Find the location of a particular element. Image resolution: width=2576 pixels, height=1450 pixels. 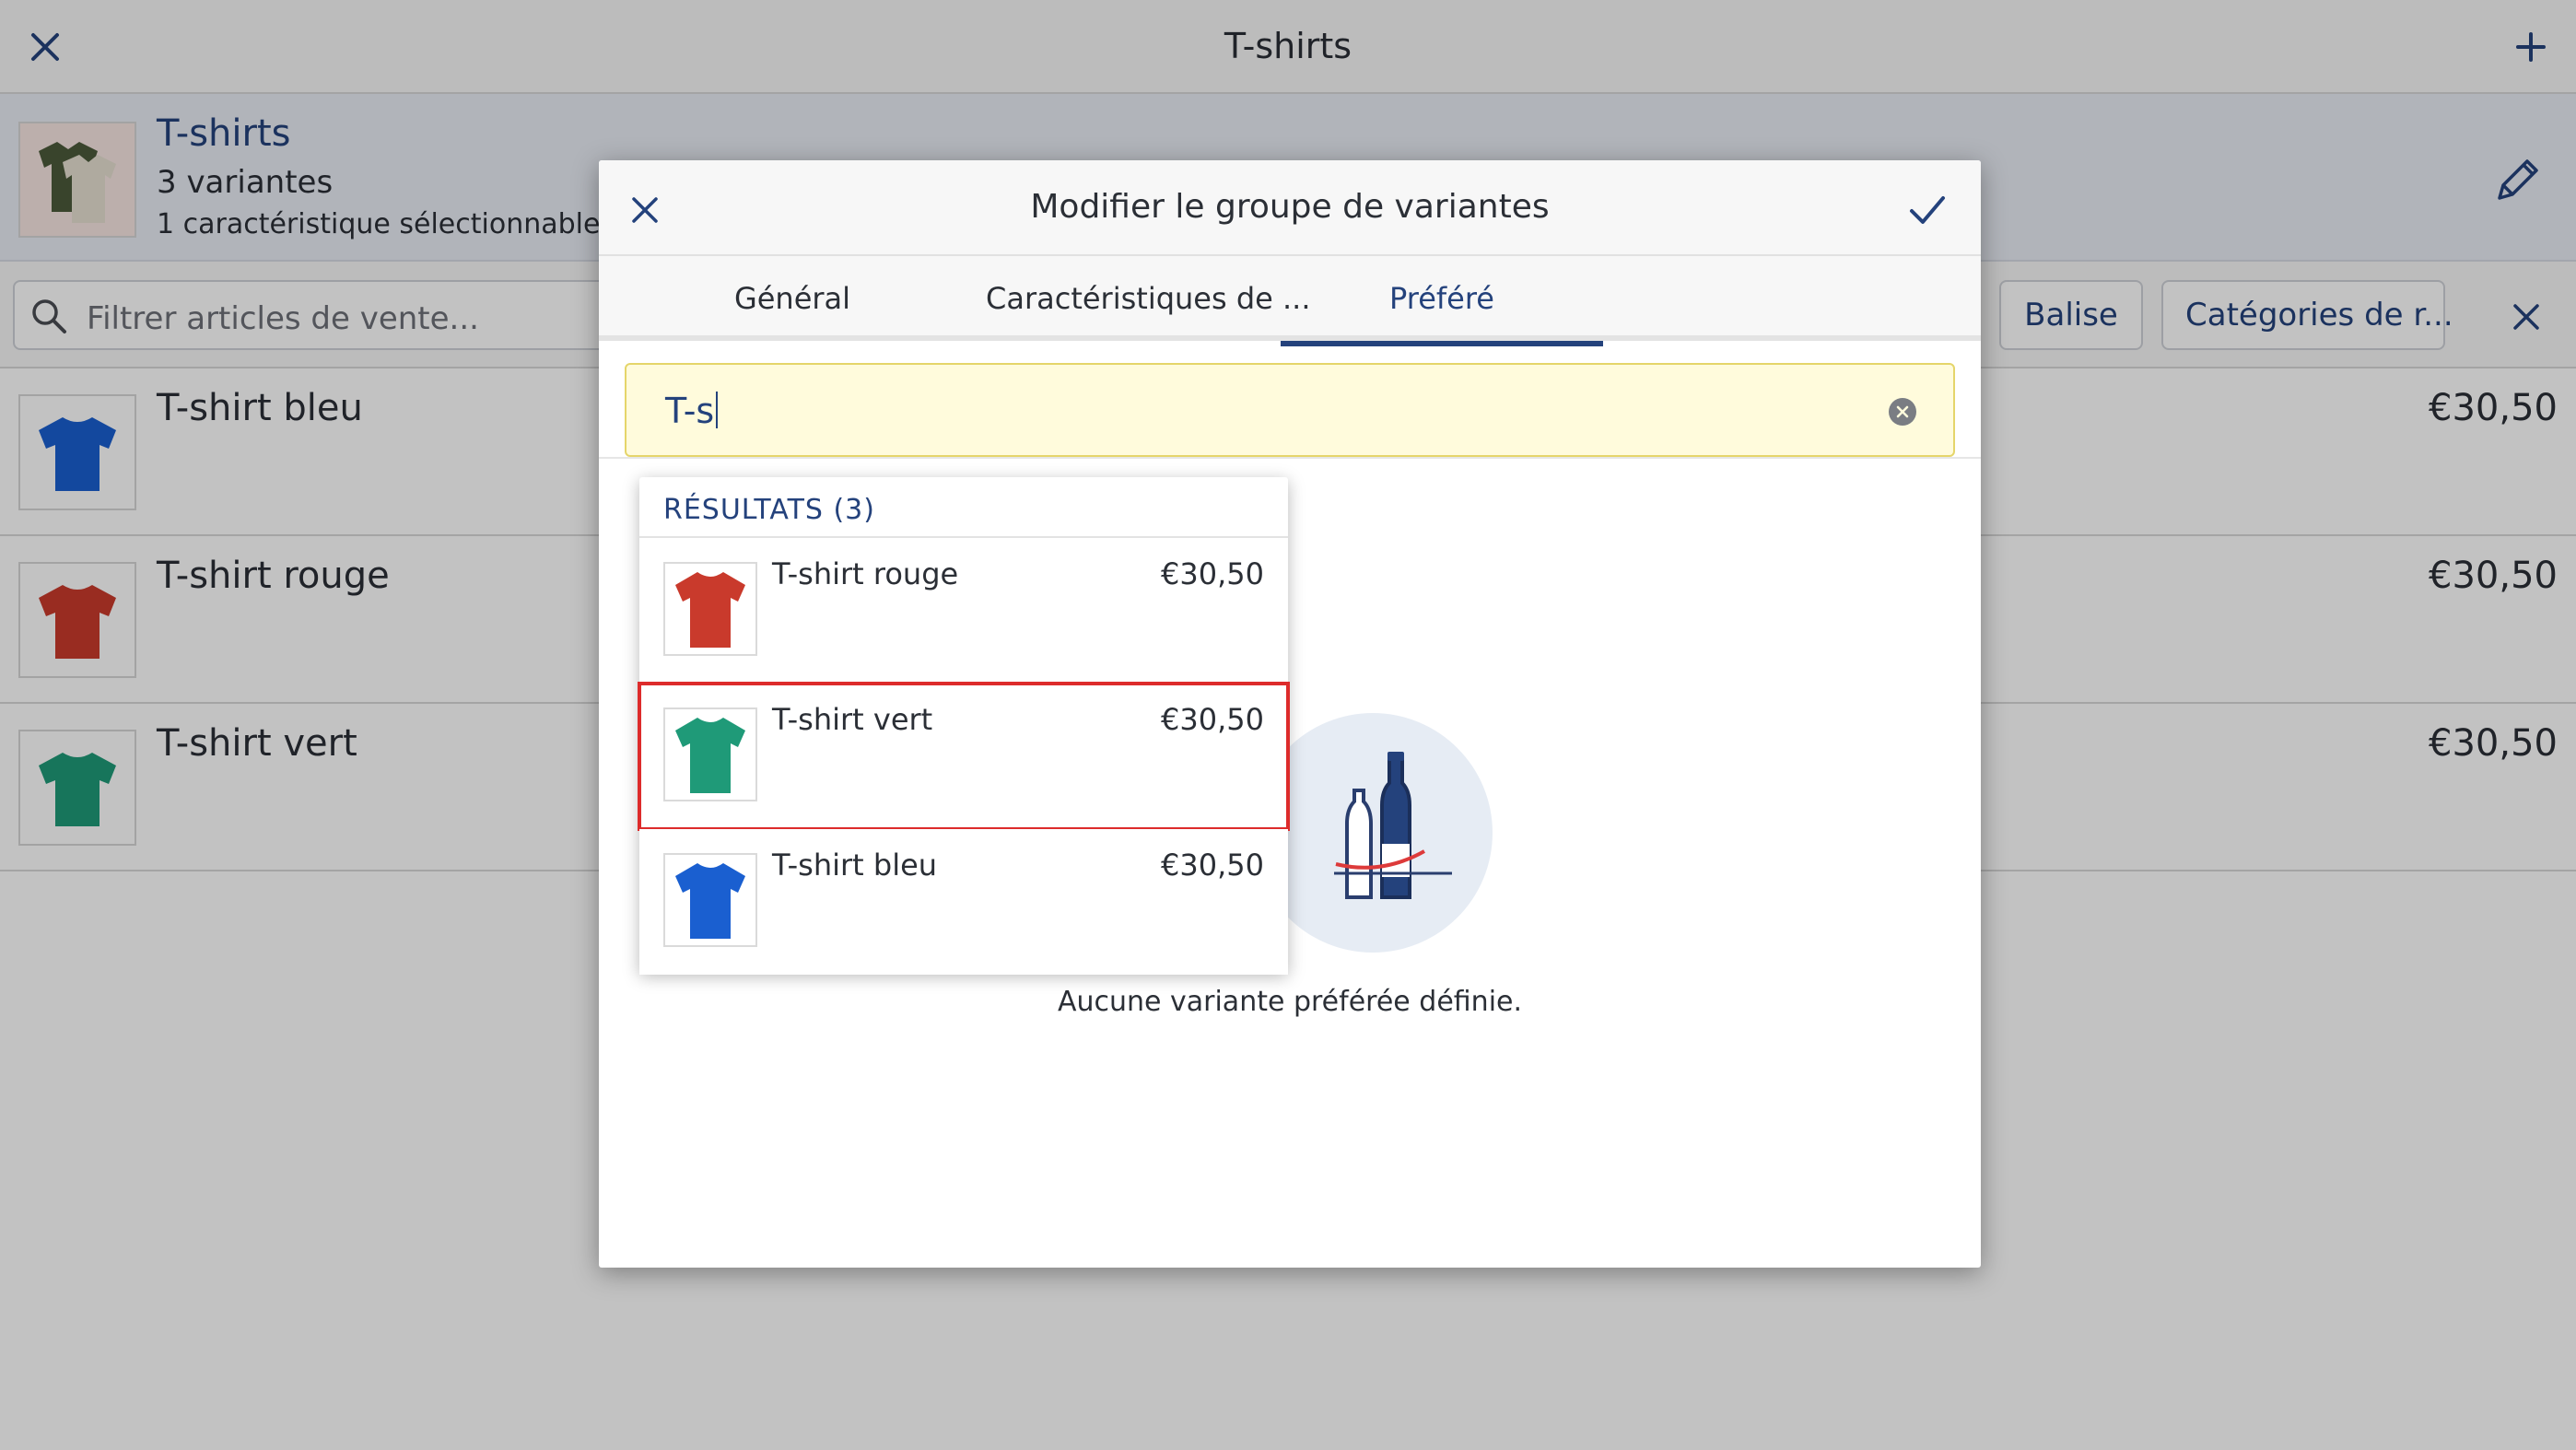

dialog-tabs: Général Caractéristiques de ... Préféré is located at coordinates (1290, 301).